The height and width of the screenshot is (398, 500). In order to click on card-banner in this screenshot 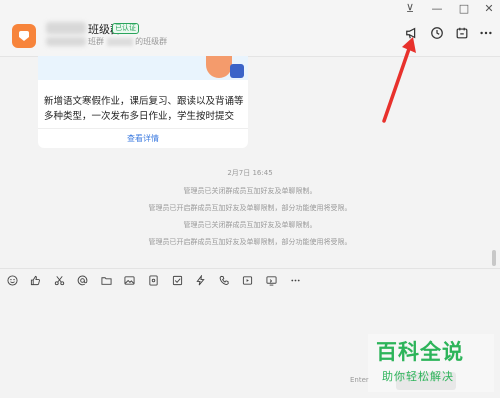, I will do `click(143, 68)`.